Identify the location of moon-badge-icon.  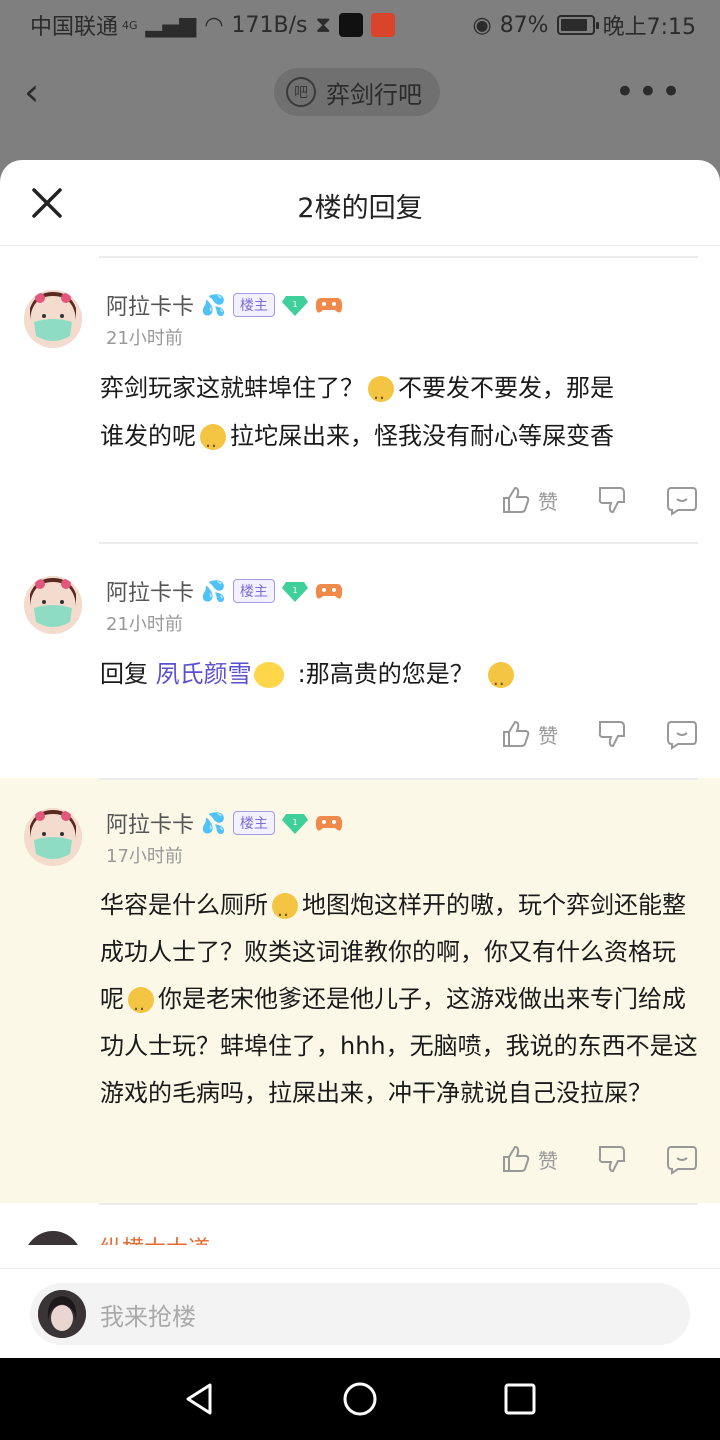
(268, 675).